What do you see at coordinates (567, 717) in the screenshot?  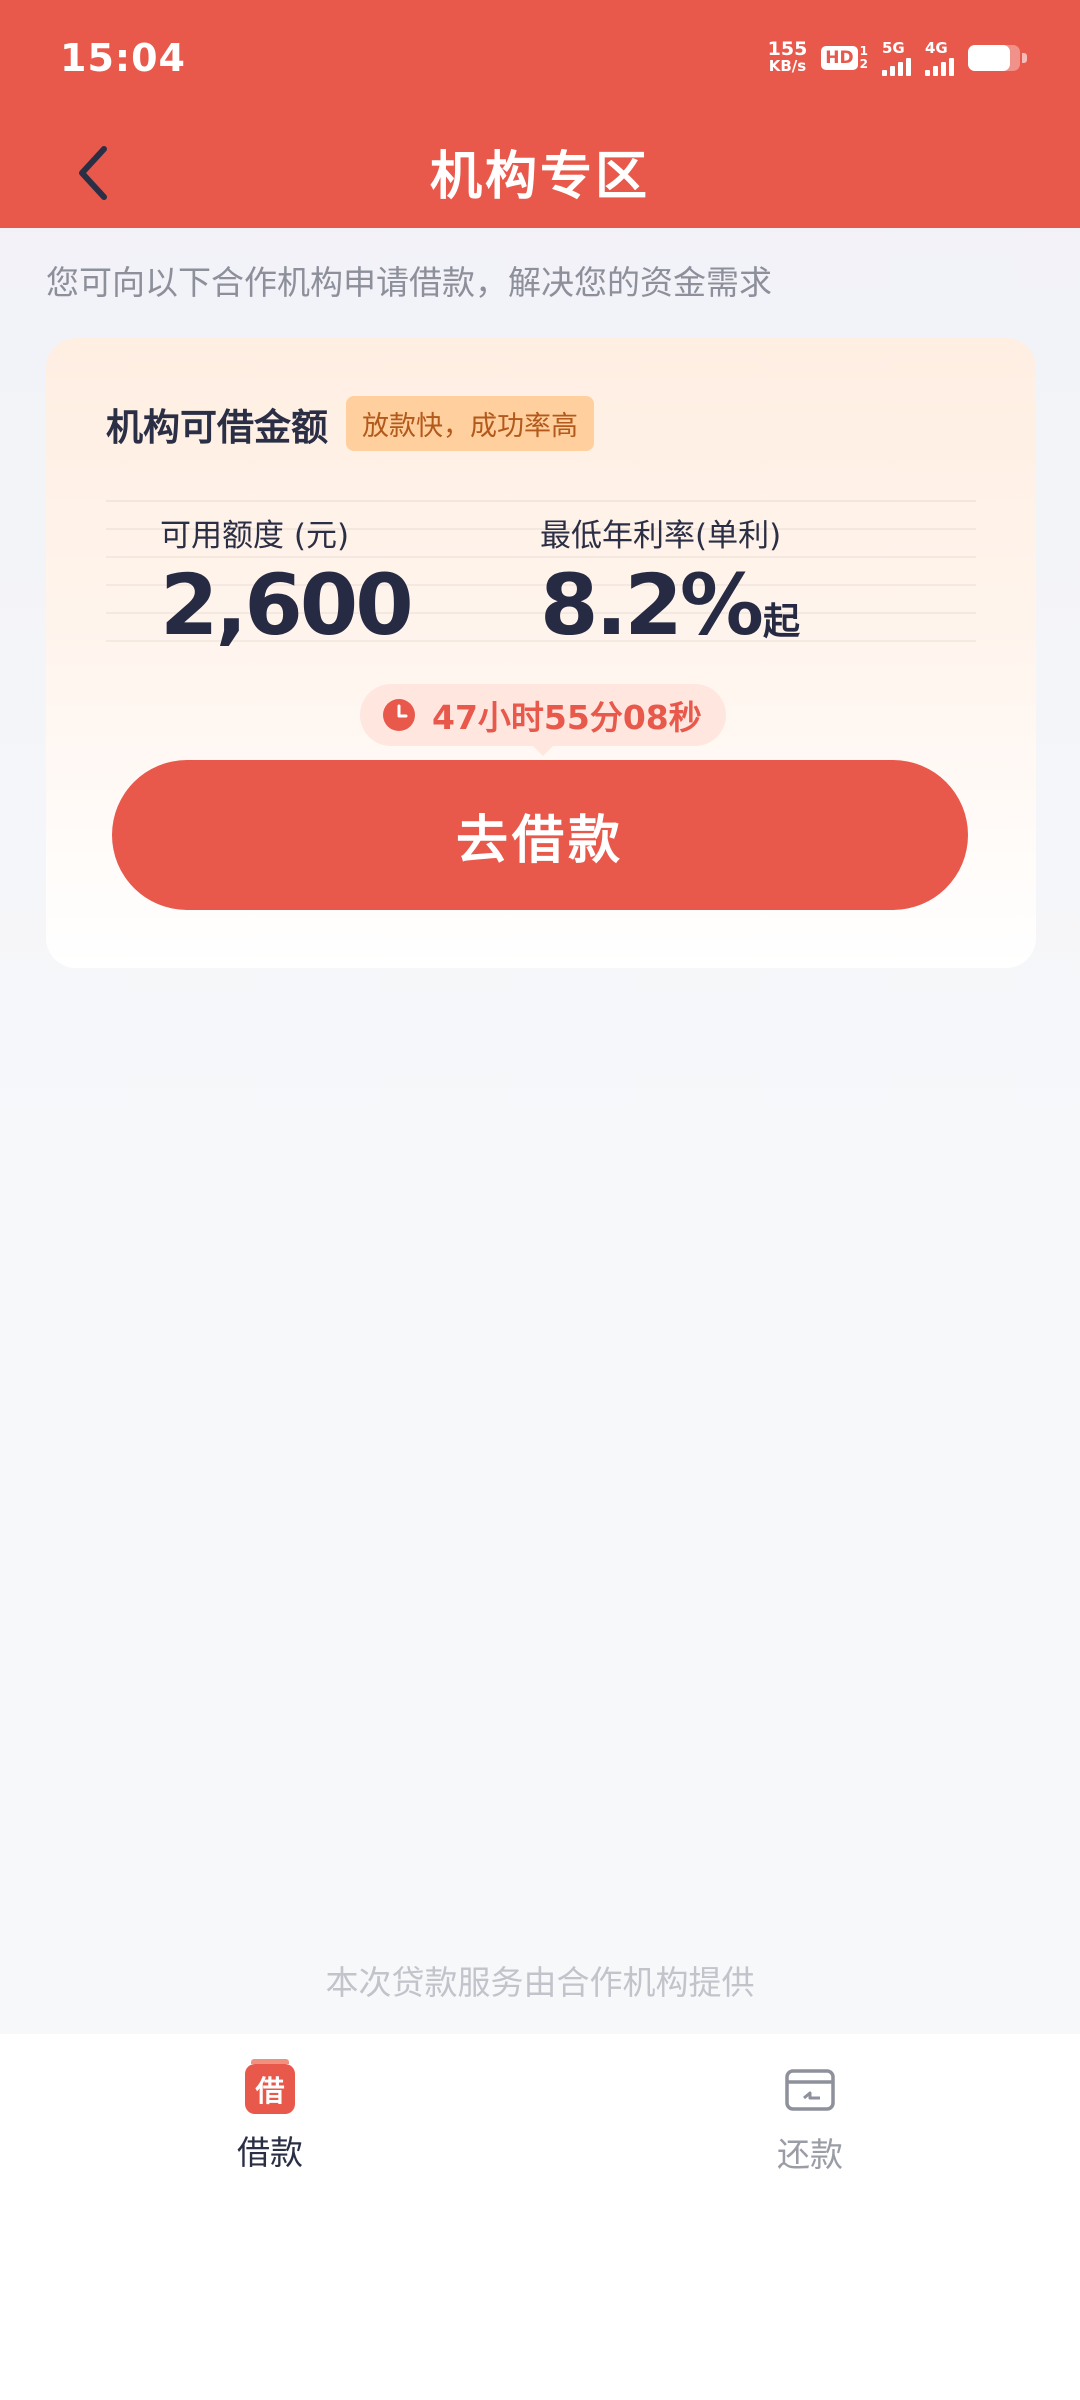 I see `countdown-text: 47小时55分08秒` at bounding box center [567, 717].